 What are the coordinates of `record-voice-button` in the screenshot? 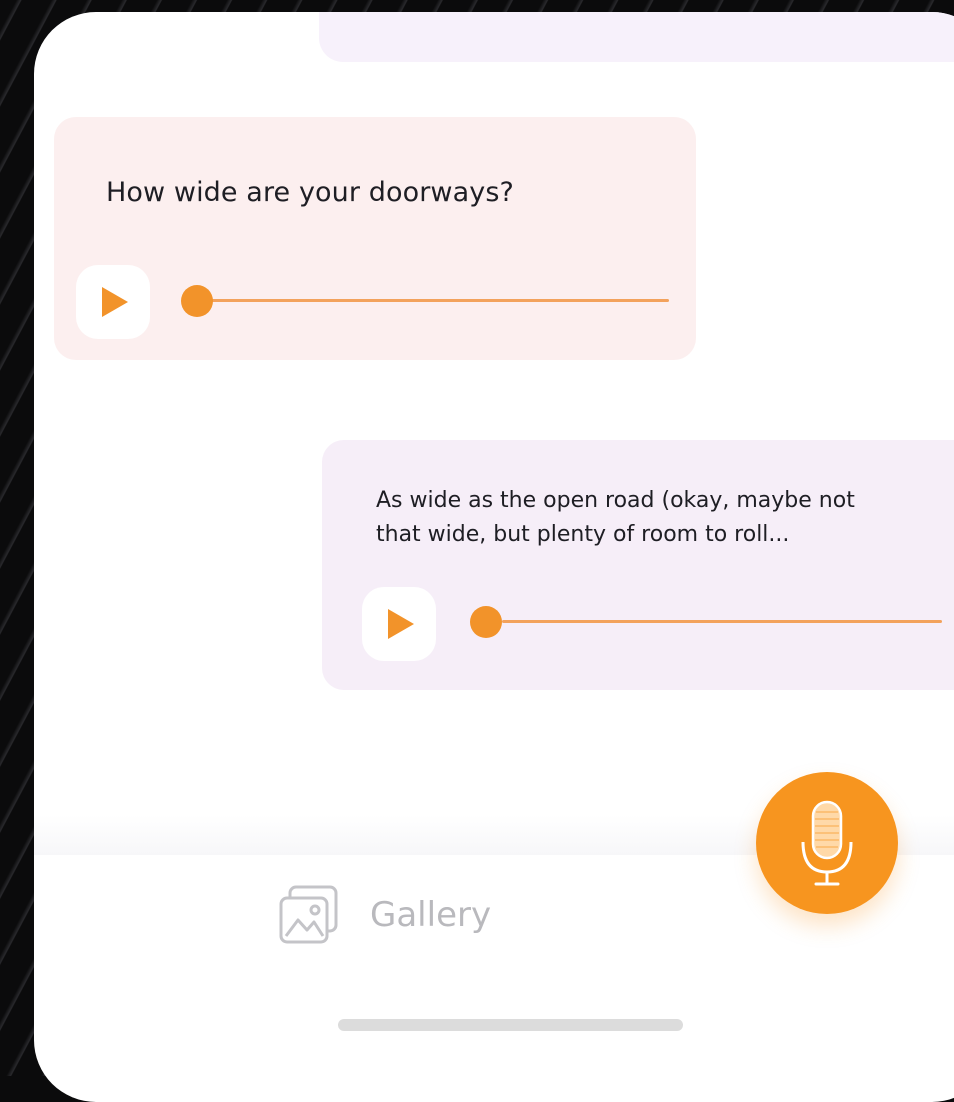 It's located at (827, 843).